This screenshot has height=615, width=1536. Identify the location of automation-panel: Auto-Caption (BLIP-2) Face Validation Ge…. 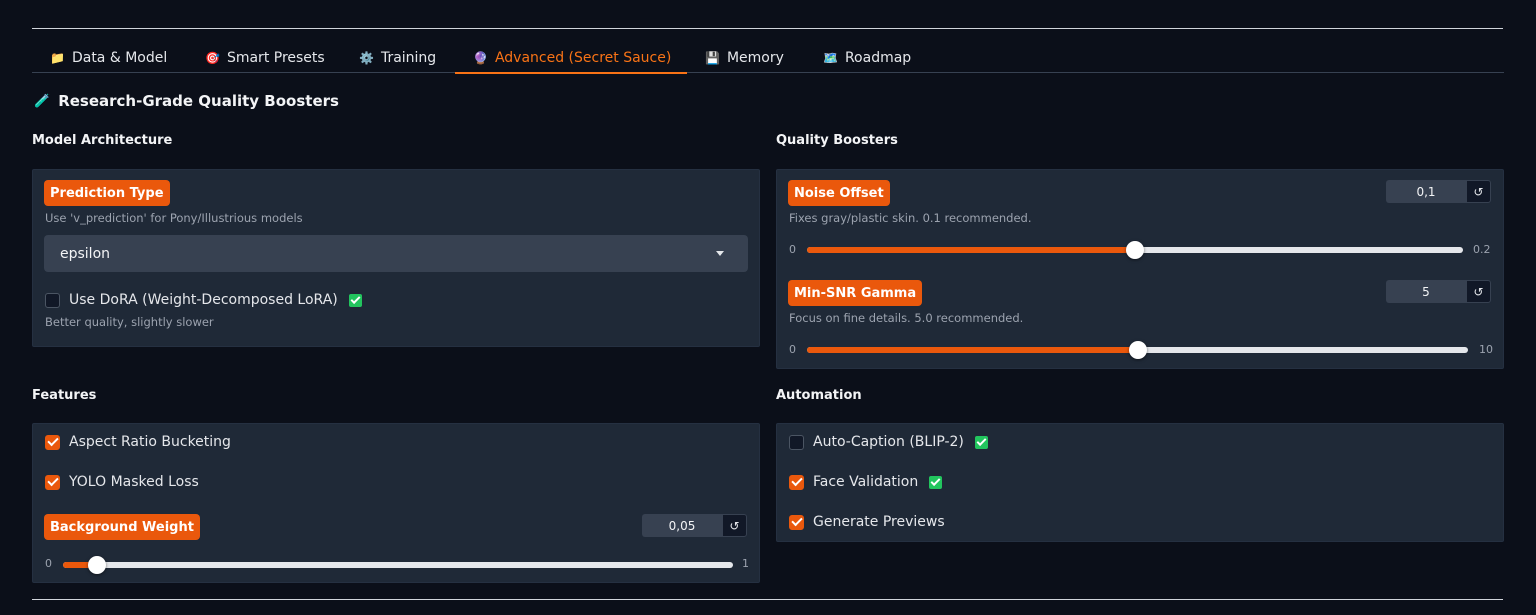
(1140, 482).